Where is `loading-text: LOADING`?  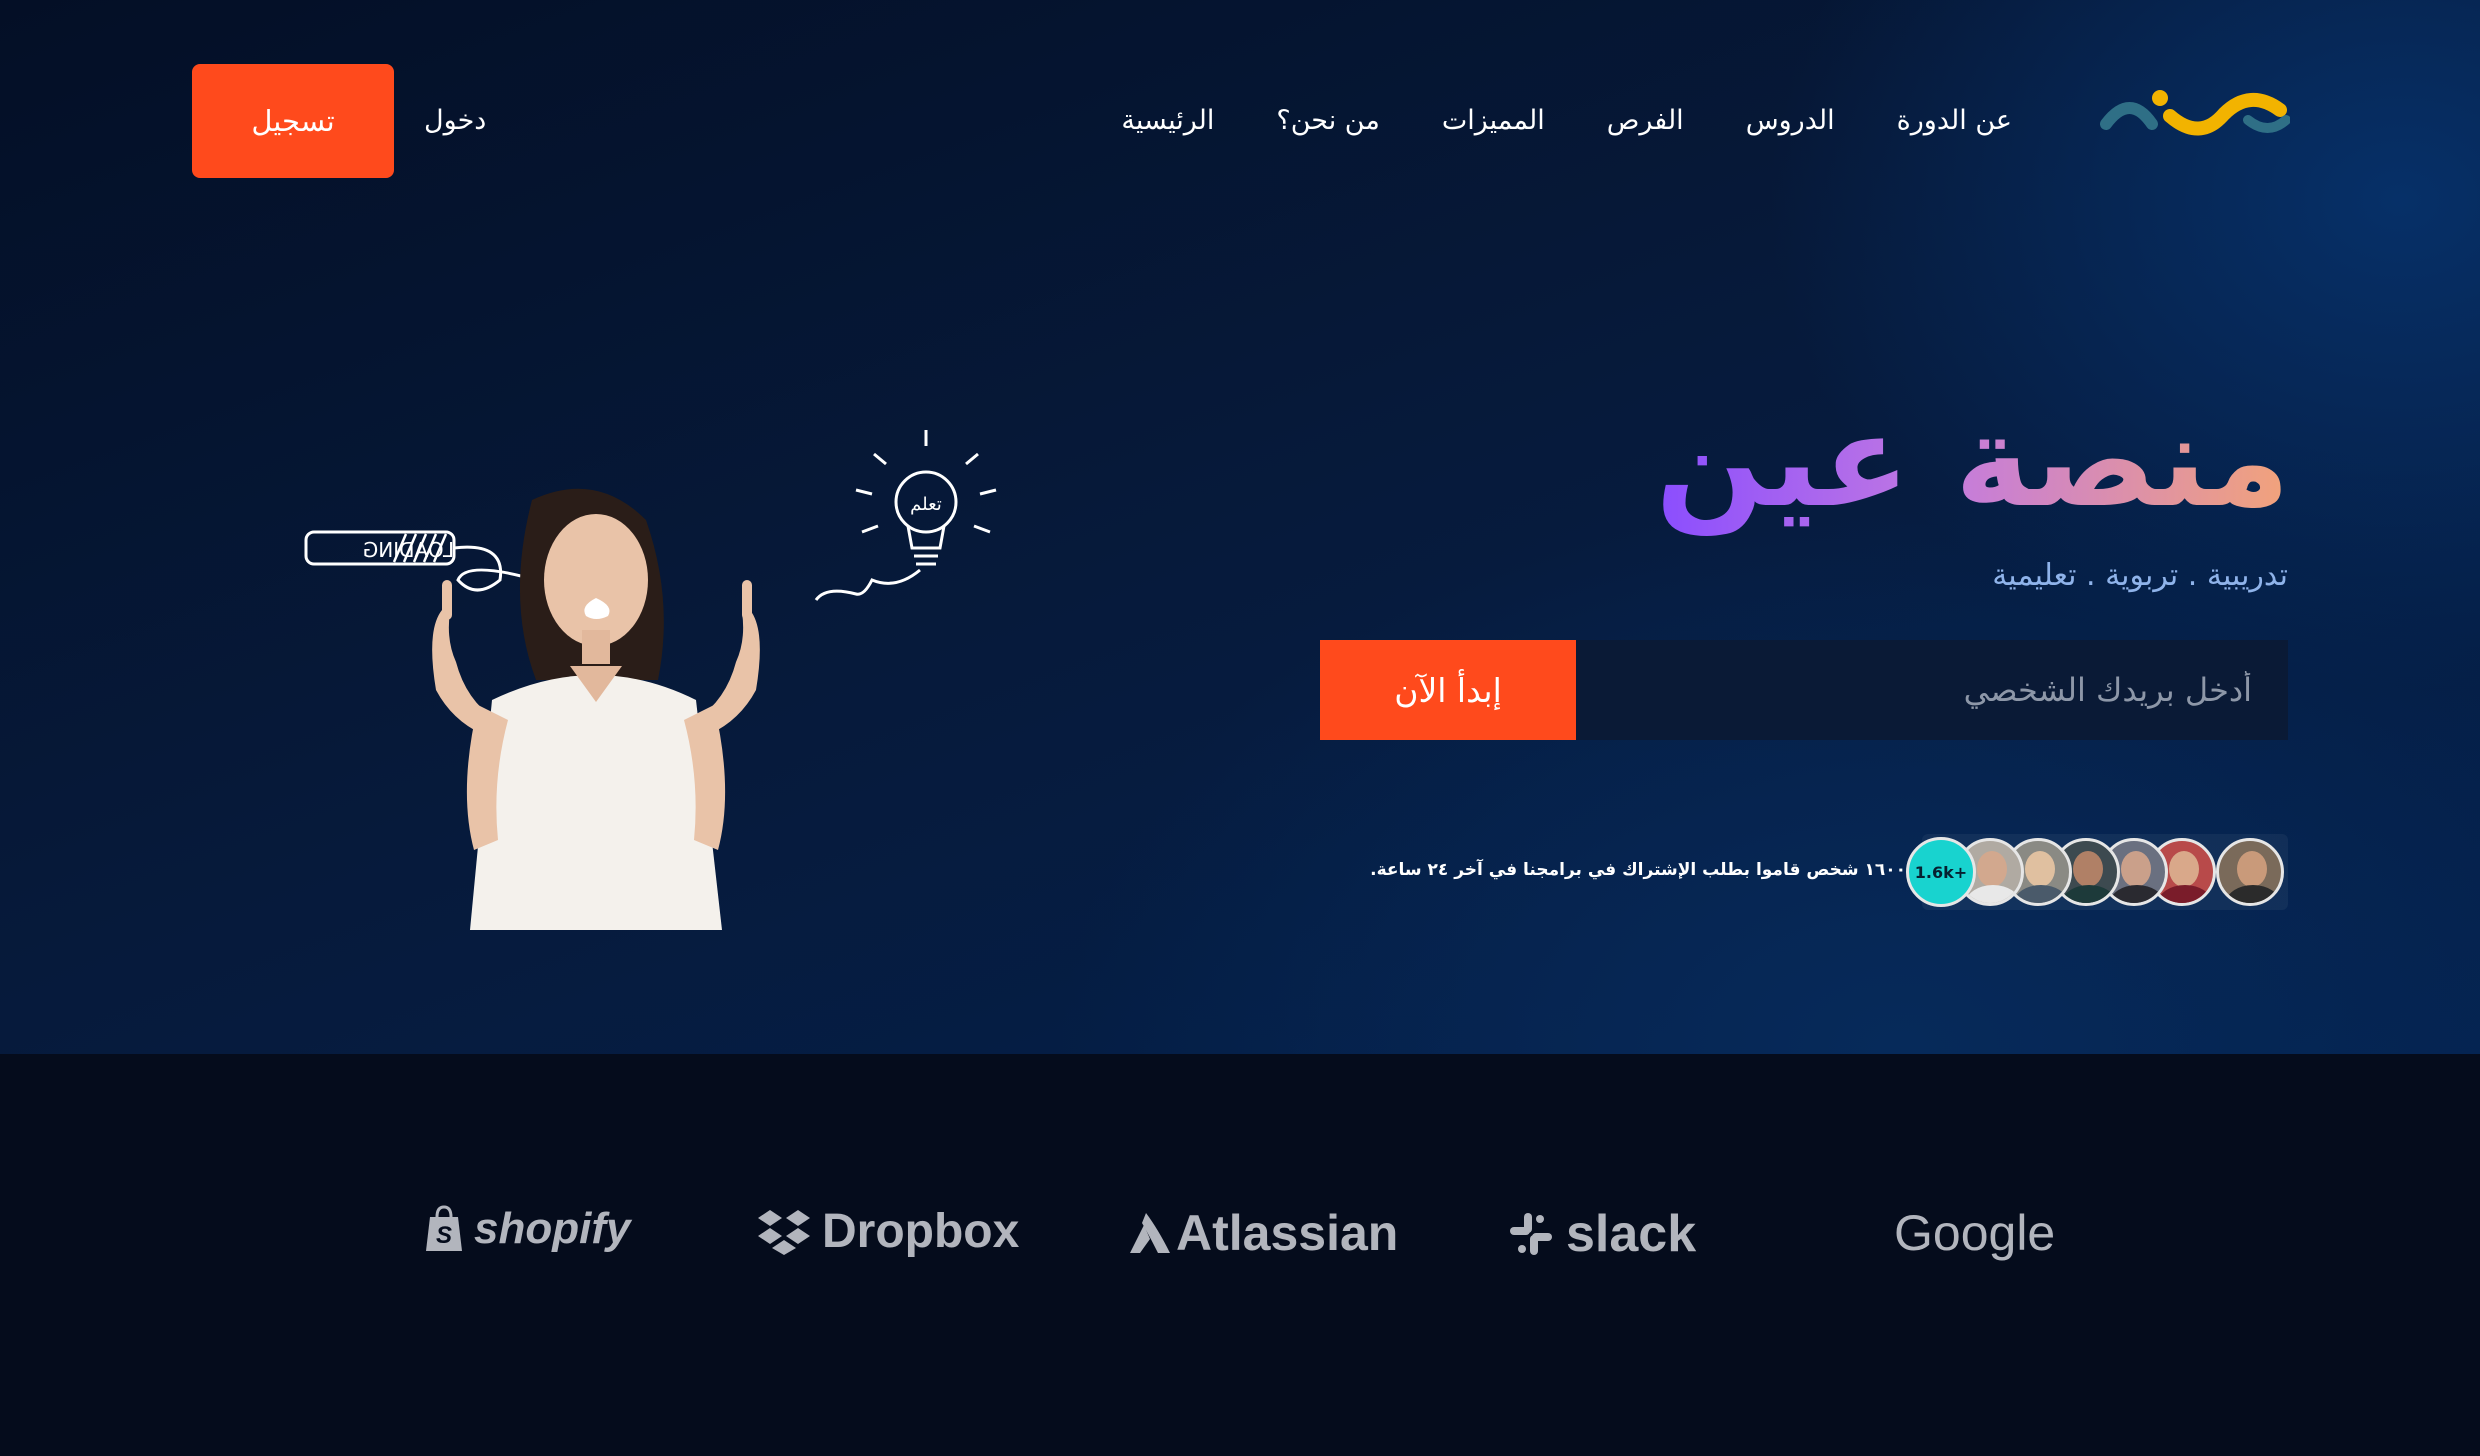
loading-text: LOADING is located at coordinates (408, 550).